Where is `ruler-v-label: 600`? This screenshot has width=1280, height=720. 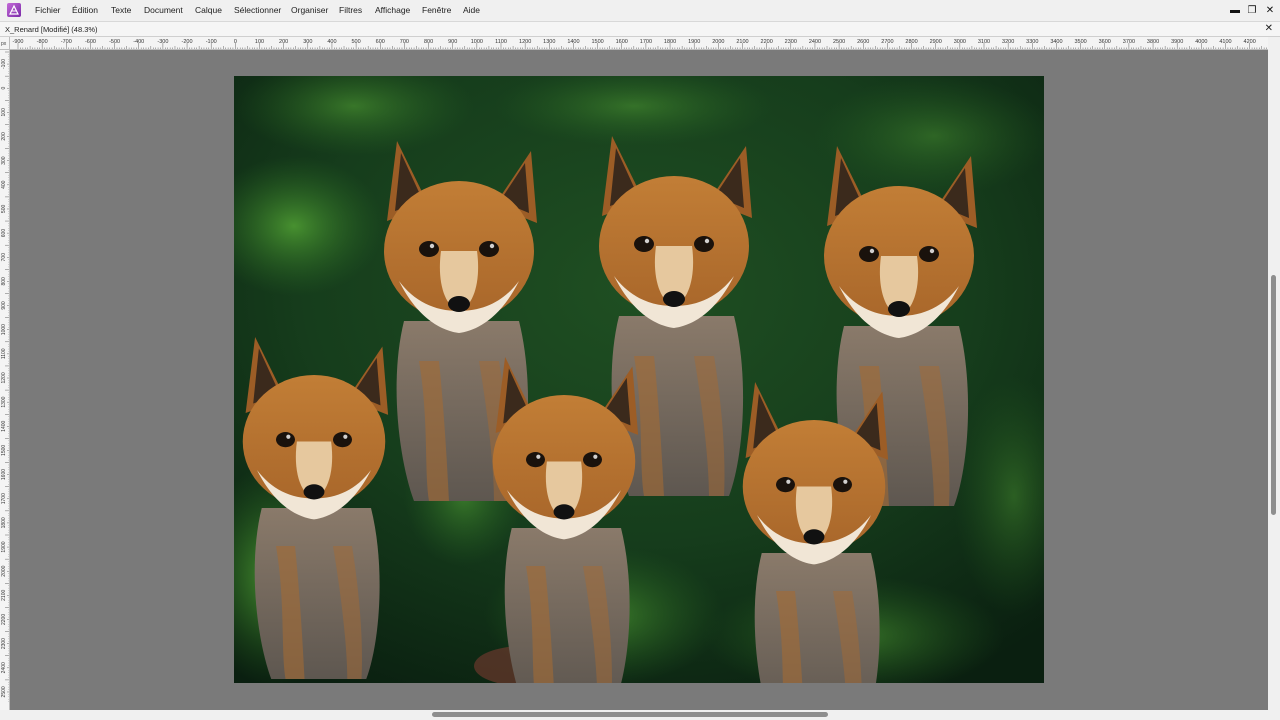
ruler-v-label: 600 is located at coordinates (4, 233).